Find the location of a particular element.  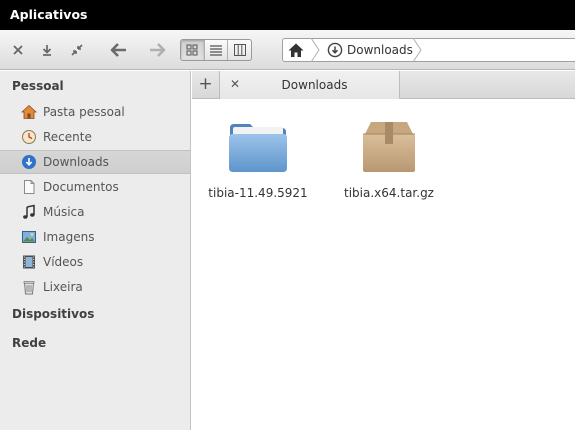

toolbar: Downloads is located at coordinates (287, 50).